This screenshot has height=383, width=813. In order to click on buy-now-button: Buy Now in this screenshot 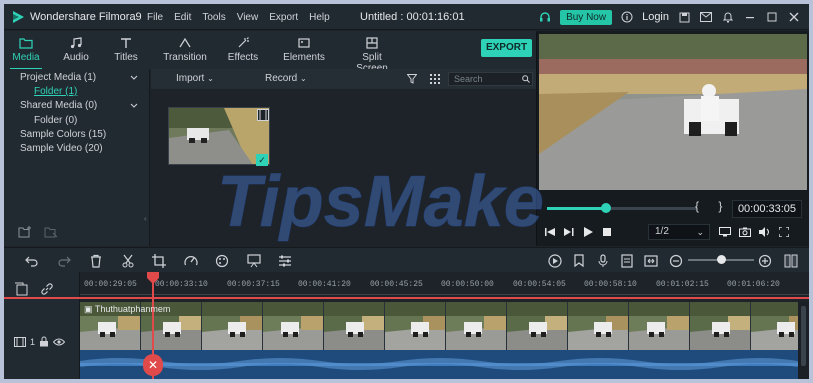, I will do `click(586, 17)`.